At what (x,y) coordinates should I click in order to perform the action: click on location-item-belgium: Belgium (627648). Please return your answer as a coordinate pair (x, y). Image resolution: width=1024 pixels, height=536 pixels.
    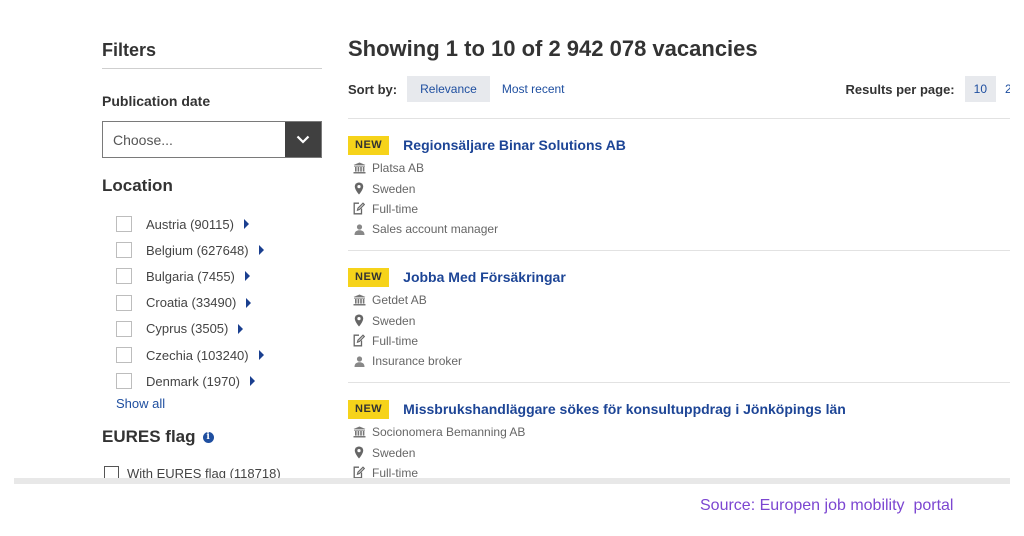
    Looking at the image, I should click on (212, 250).